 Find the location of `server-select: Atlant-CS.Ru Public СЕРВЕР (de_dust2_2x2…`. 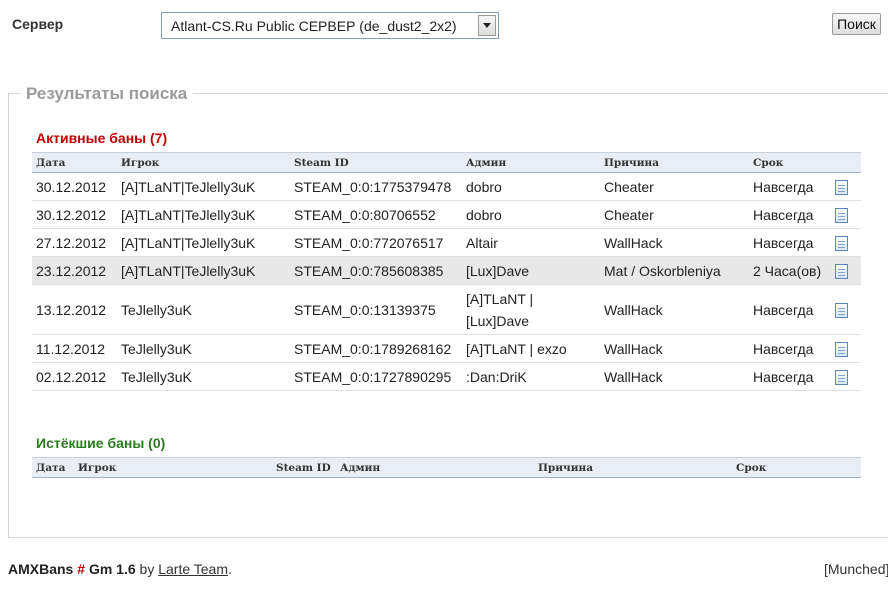

server-select: Atlant-CS.Ru Public СЕРВЕР (de_dust2_2x2… is located at coordinates (330, 25).